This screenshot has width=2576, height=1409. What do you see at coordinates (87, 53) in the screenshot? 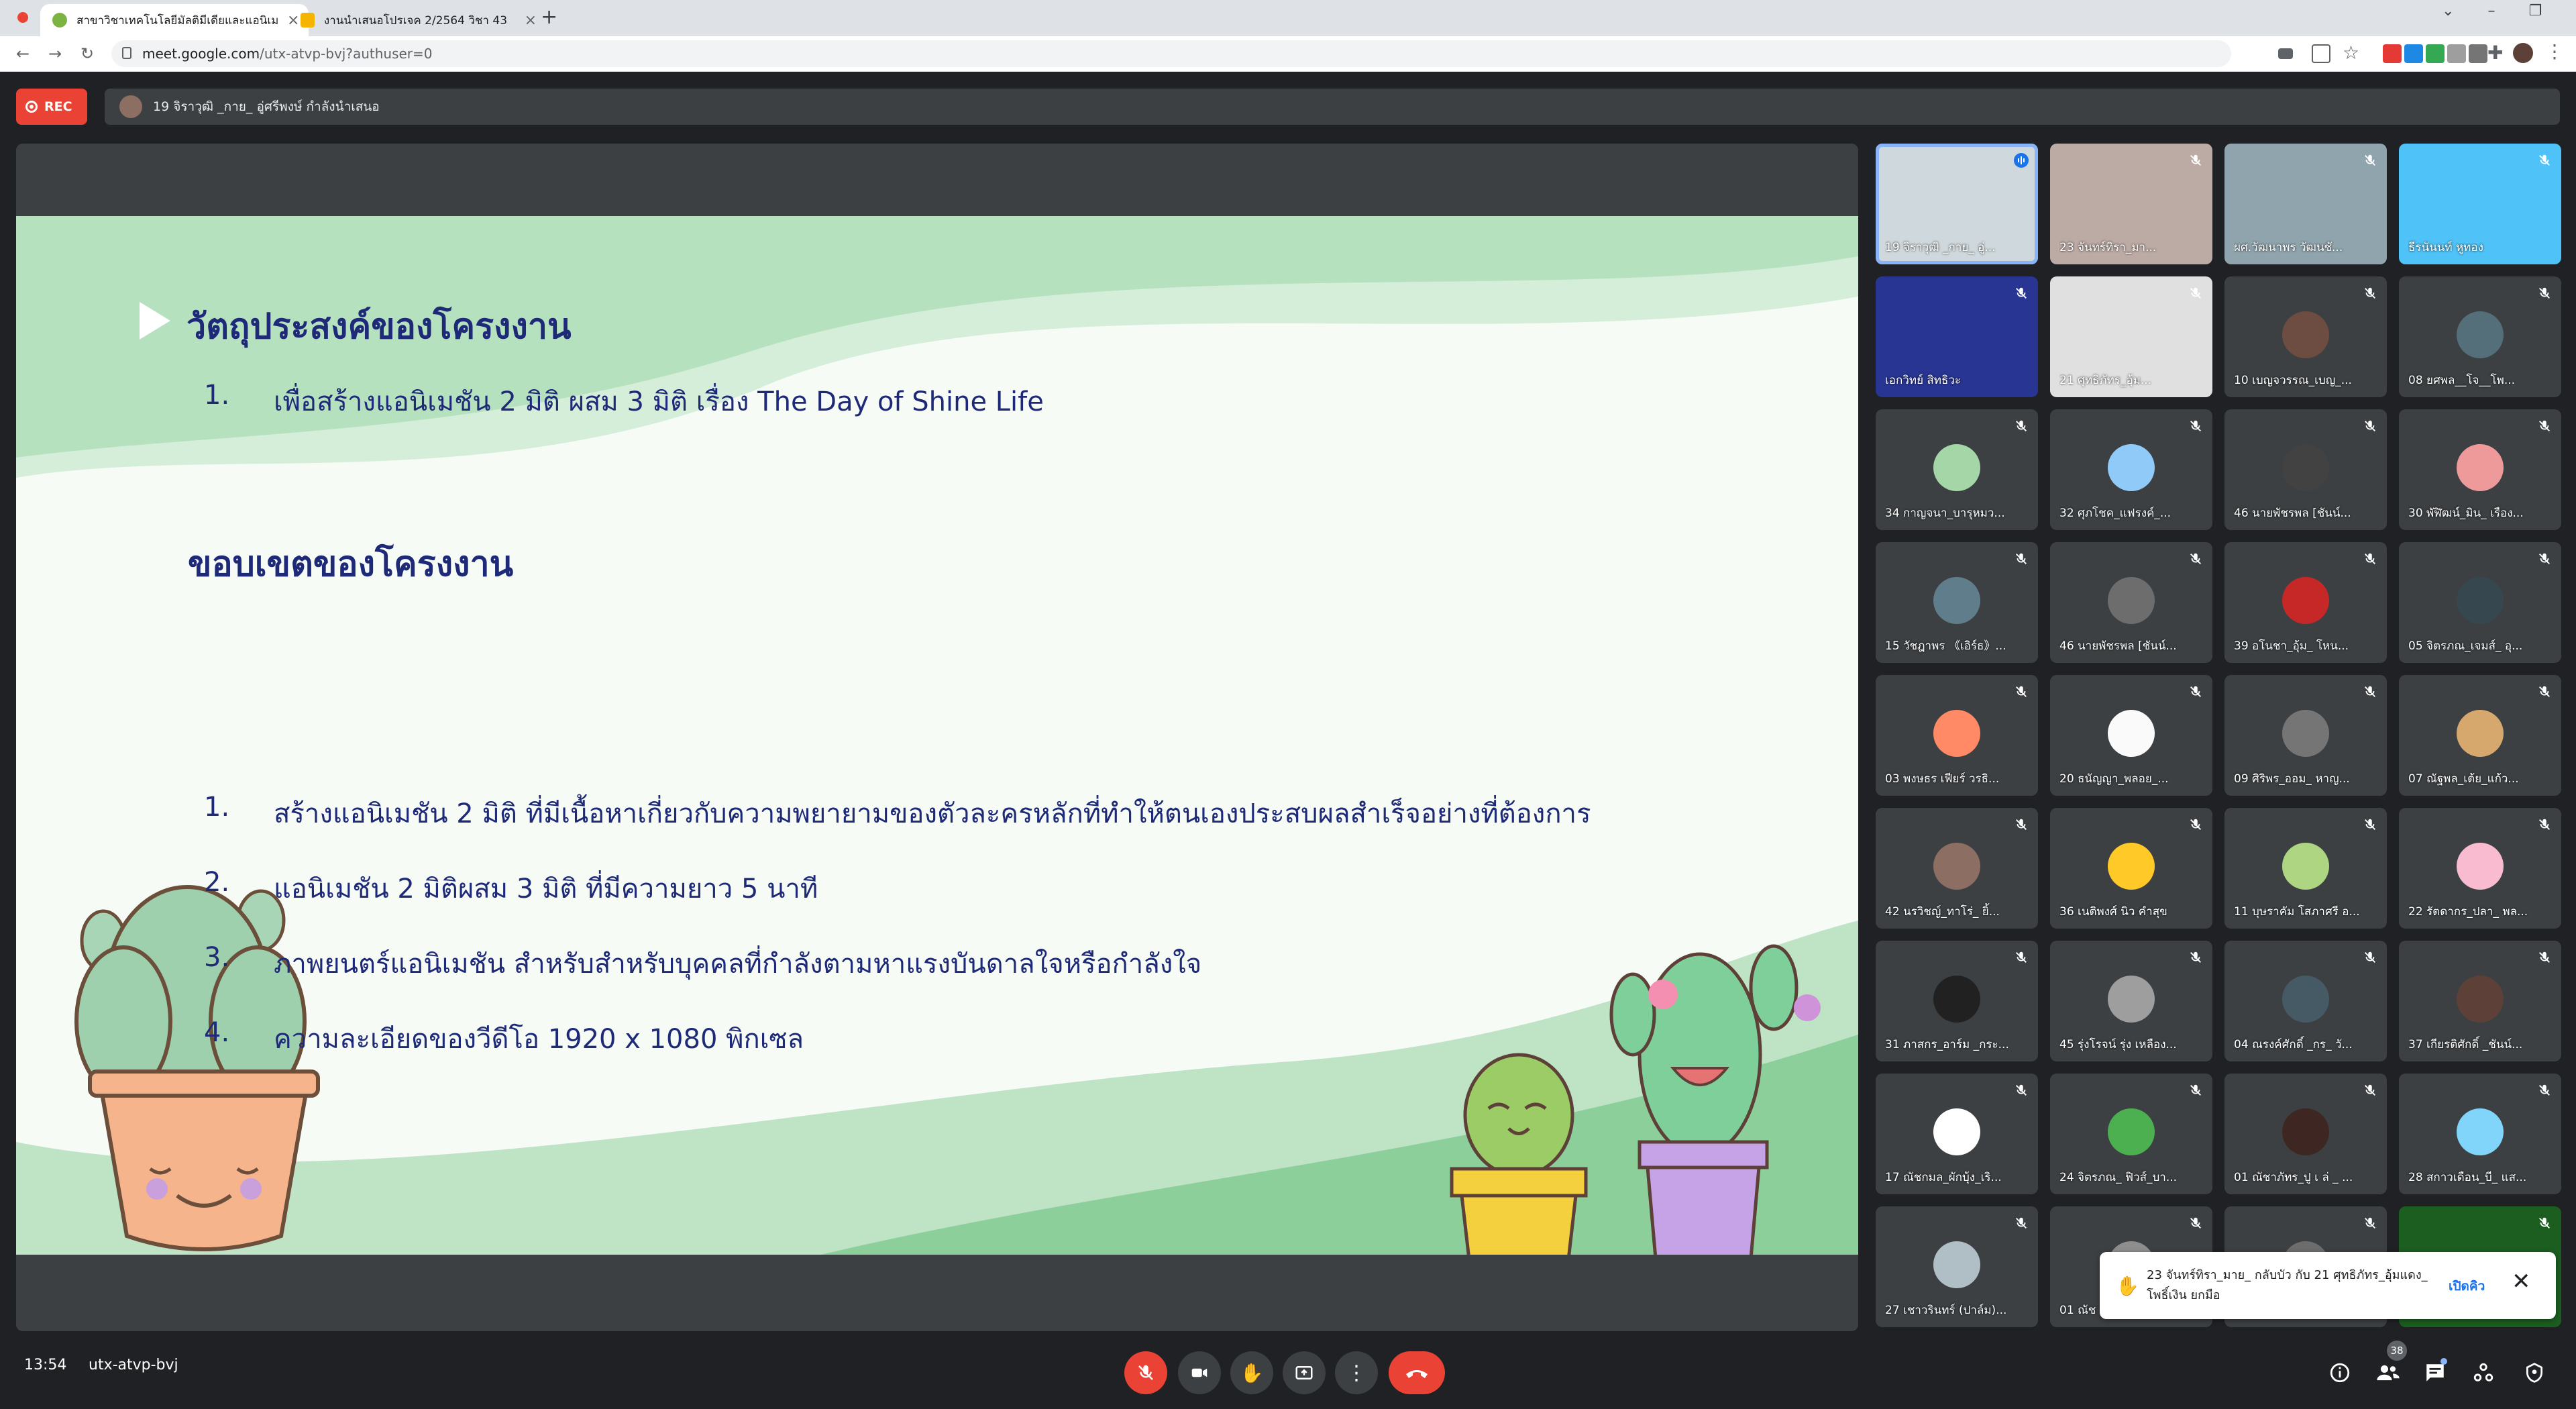
I see `reload-icon: ↻` at bounding box center [87, 53].